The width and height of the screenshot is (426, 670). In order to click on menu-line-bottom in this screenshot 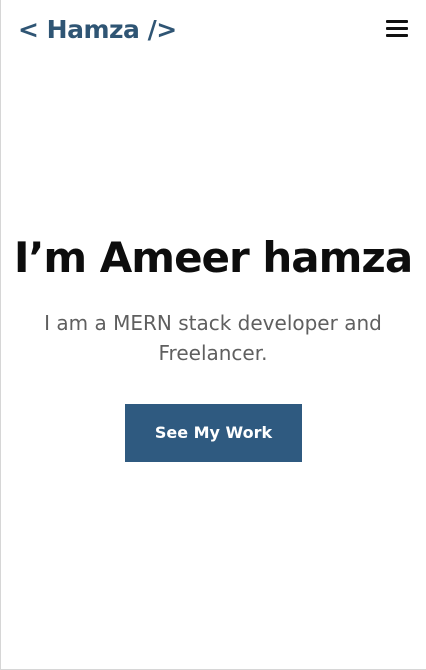, I will do `click(397, 35)`.